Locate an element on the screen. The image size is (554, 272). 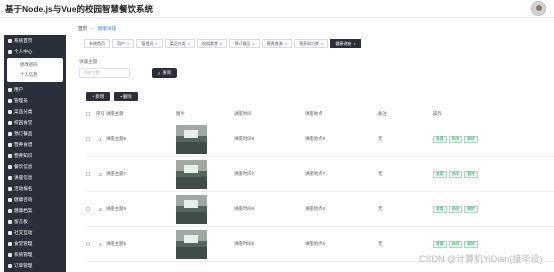
tag-label: 健康讲座 is located at coordinates (343, 43).